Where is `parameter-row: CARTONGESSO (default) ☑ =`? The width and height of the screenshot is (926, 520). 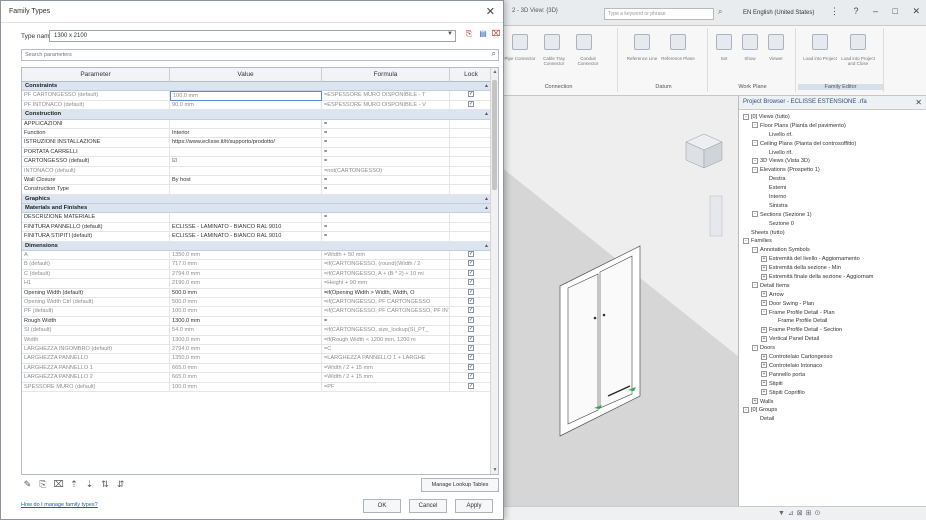 parameter-row: CARTONGESSO (default) ☑ = is located at coordinates (257, 162).